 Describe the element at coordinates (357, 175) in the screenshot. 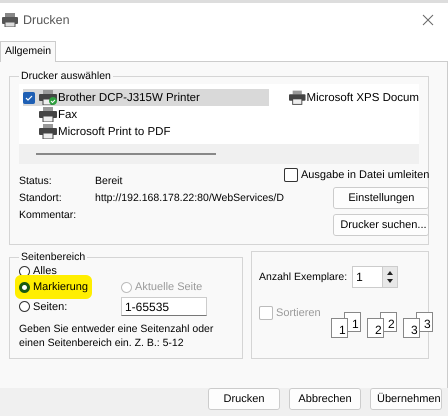

I see `print-to-file-checkbox: Ausgabe in Datei umleiten` at that location.